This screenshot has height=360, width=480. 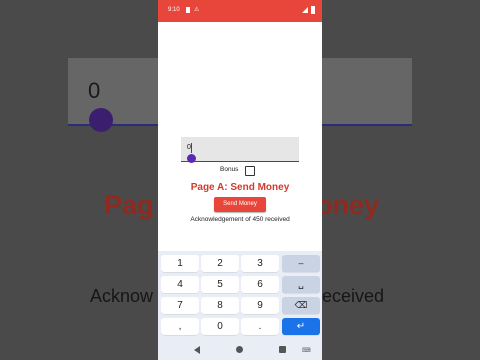 I want to click on key-7: 7, so click(x=180, y=305).